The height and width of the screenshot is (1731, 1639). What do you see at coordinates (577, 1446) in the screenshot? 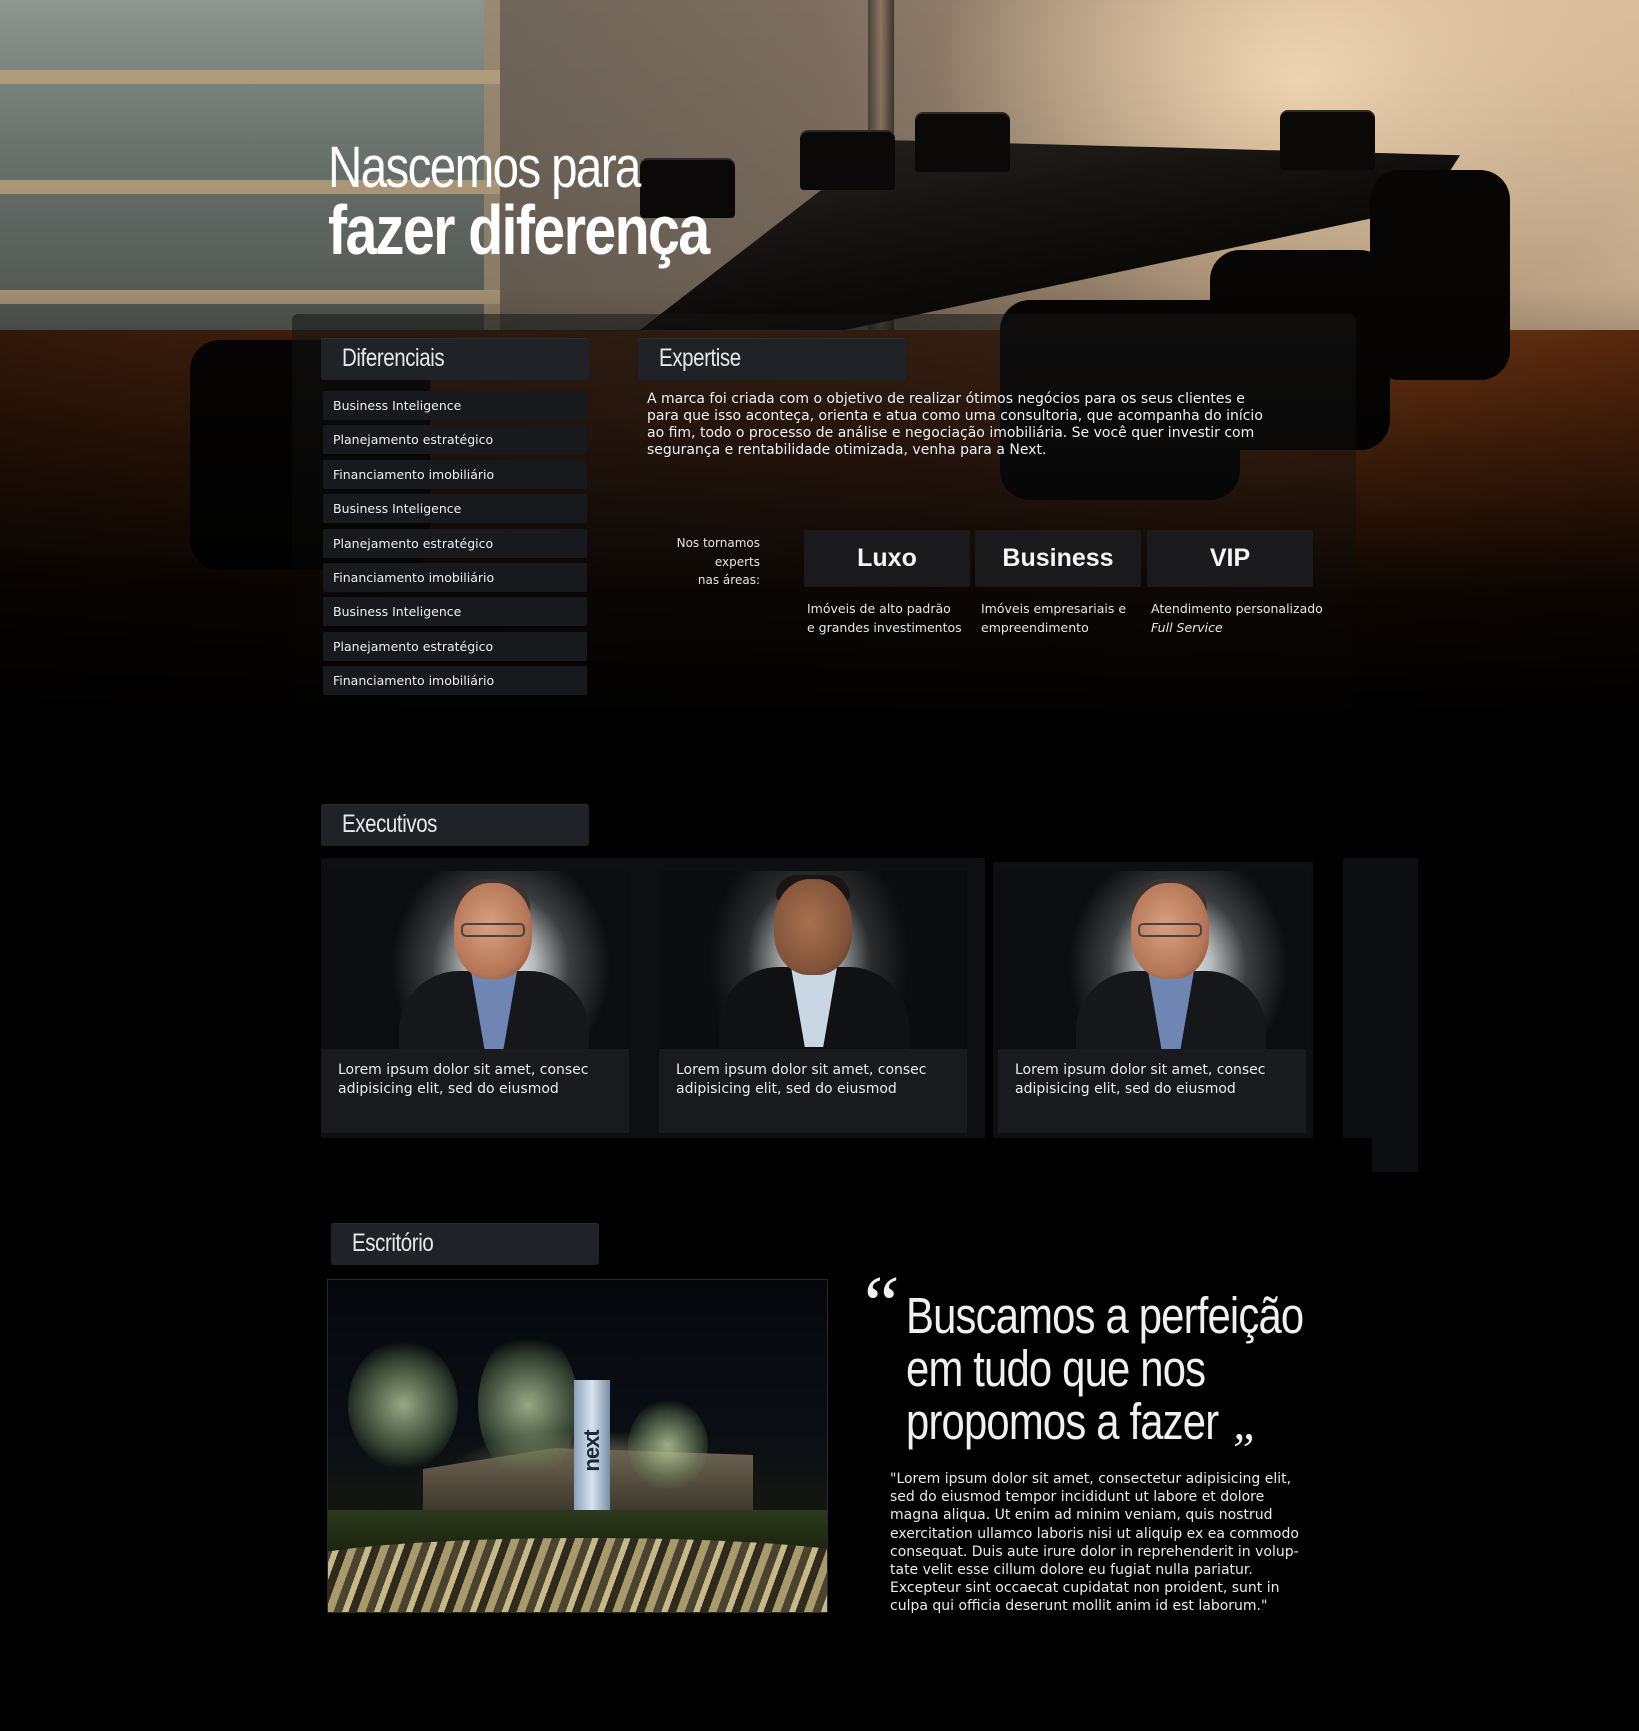
I see `office-photo: next` at bounding box center [577, 1446].